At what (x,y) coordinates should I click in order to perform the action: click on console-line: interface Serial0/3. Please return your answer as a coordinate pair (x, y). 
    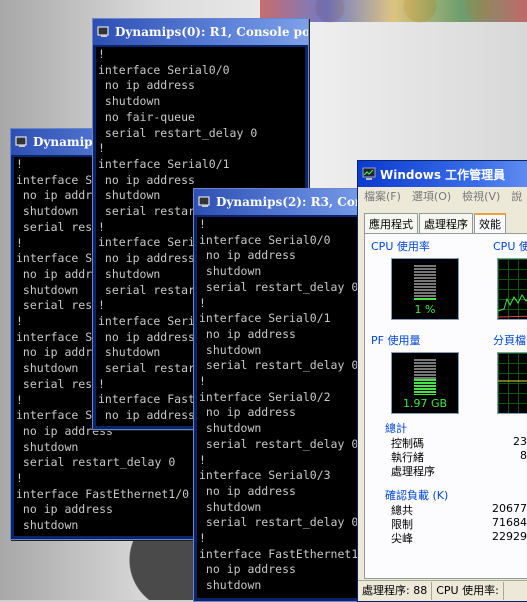
    Looking at the image, I should click on (265, 475).